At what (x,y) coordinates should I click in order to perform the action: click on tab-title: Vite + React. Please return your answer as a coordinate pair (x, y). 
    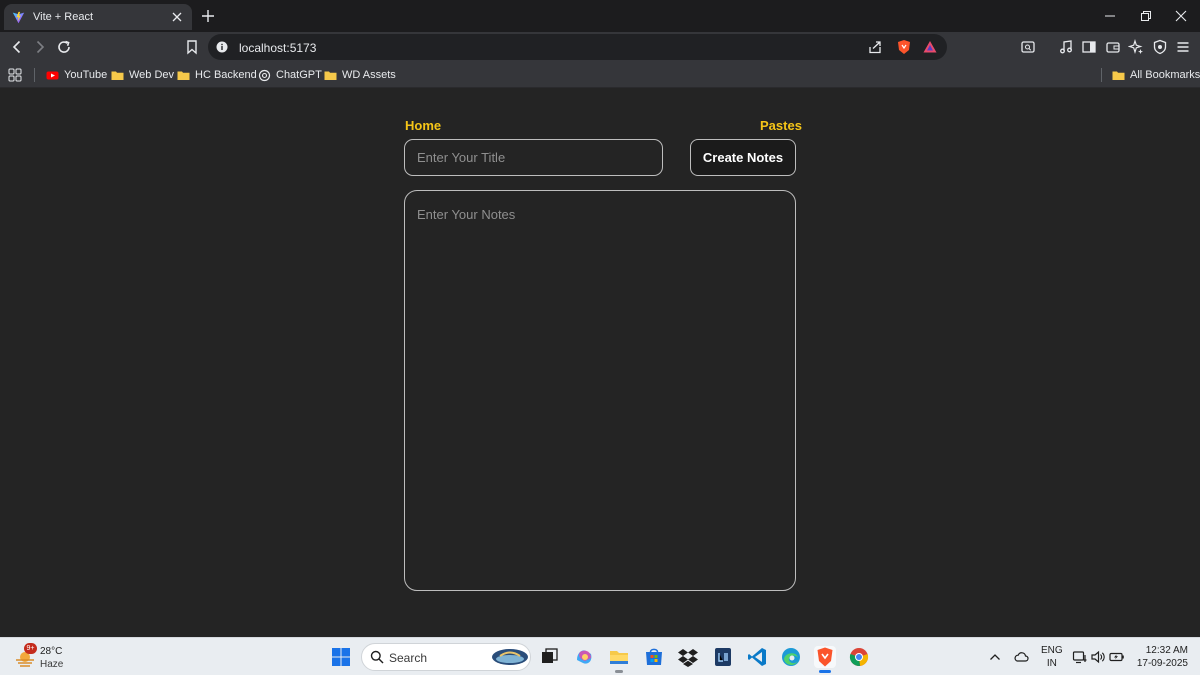
    Looking at the image, I should click on (63, 17).